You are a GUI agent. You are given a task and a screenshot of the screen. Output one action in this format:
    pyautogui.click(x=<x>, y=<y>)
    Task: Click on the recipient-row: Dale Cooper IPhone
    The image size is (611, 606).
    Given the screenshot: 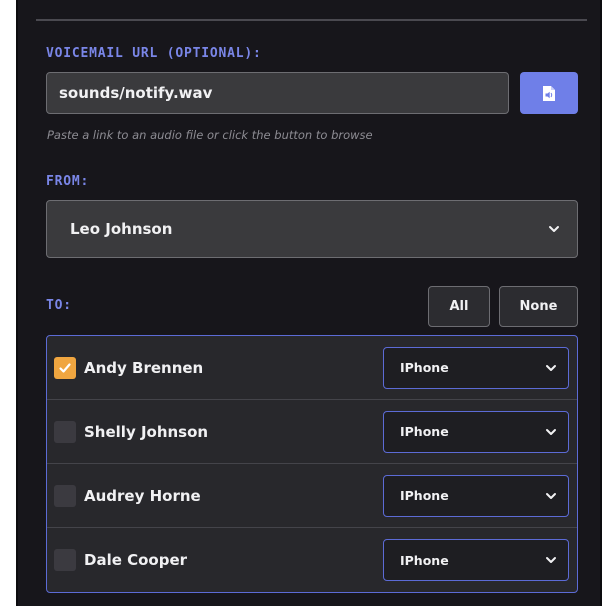 What is the action you would take?
    pyautogui.click(x=312, y=560)
    